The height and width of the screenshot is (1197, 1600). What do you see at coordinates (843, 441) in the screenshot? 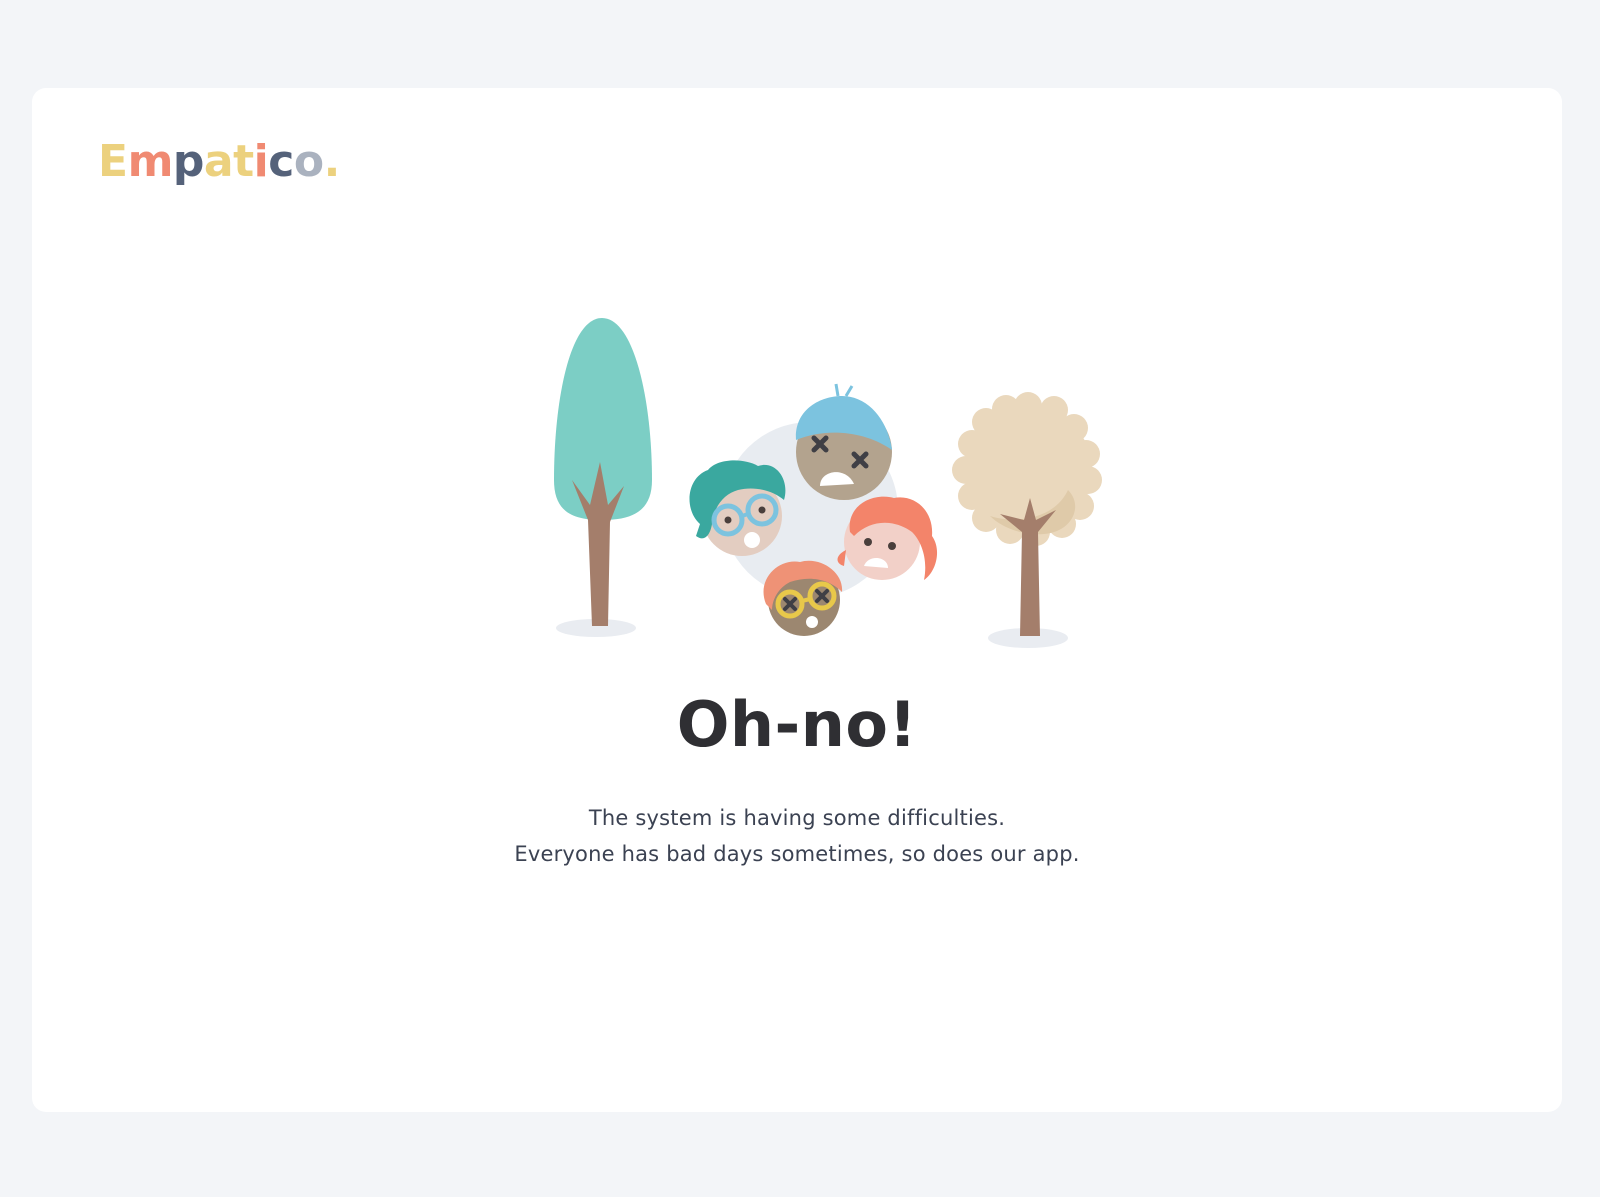
I see `face-beanie-icon` at bounding box center [843, 441].